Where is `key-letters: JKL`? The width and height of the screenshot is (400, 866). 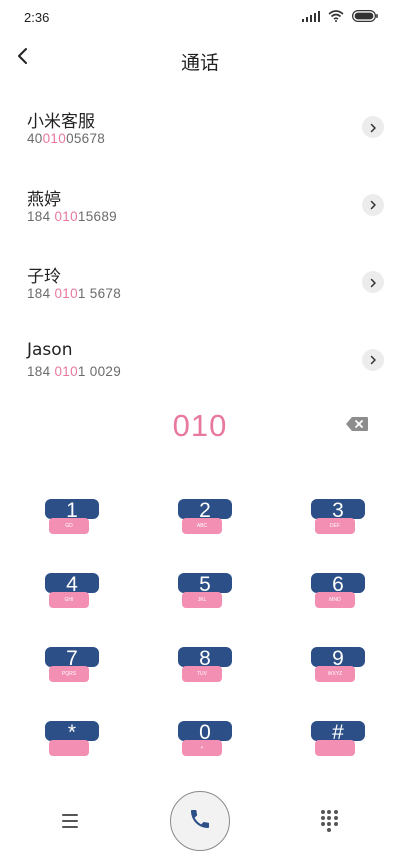
key-letters: JKL is located at coordinates (202, 600).